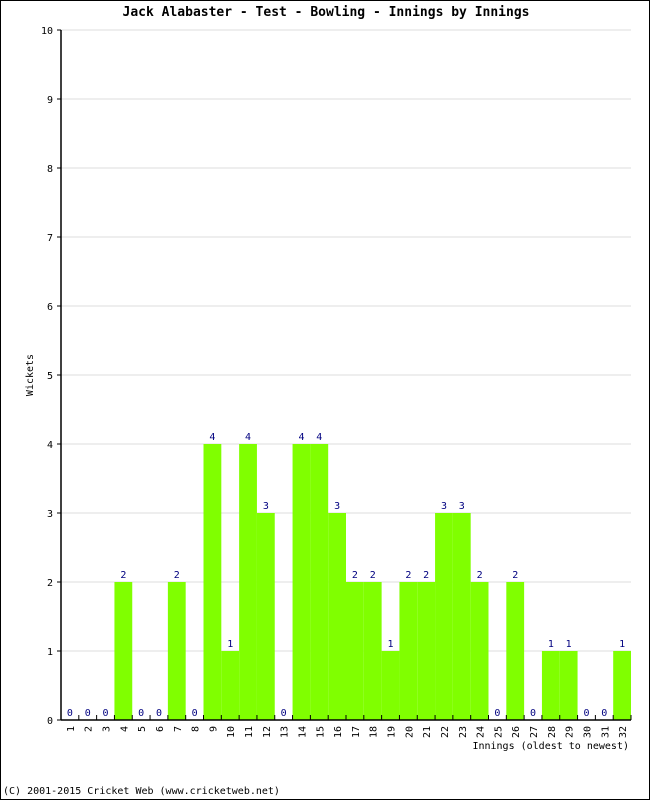 The width and height of the screenshot is (650, 800). I want to click on x-tick-label: 12, so click(267, 732).